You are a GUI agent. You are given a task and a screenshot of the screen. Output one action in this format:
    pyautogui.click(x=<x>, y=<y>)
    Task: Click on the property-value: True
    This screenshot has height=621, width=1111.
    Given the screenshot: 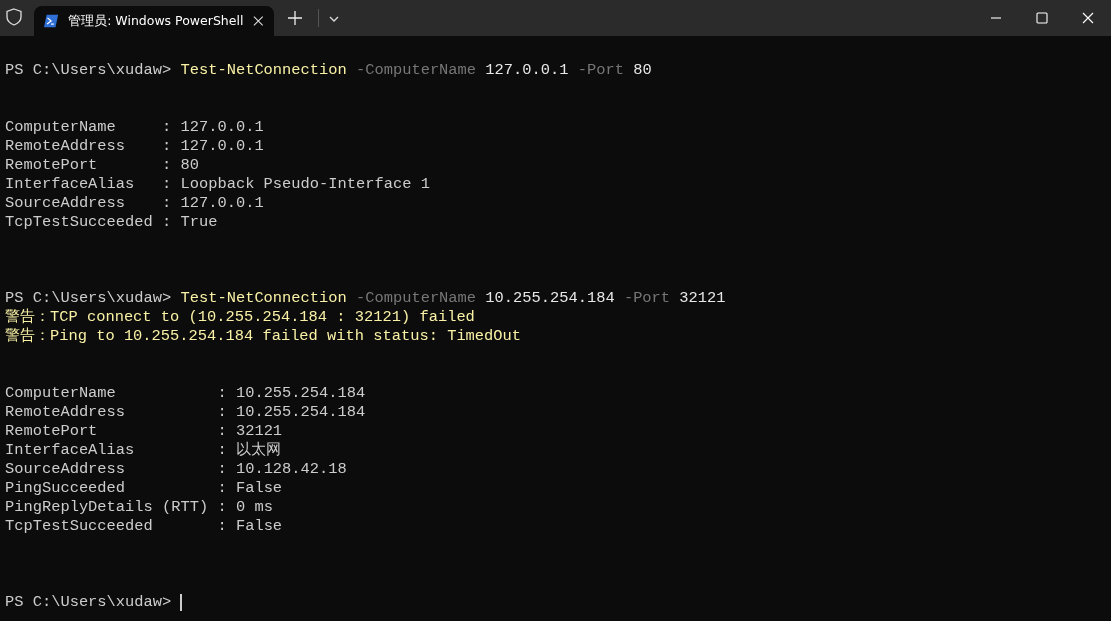 What is the action you would take?
    pyautogui.click(x=199, y=222)
    